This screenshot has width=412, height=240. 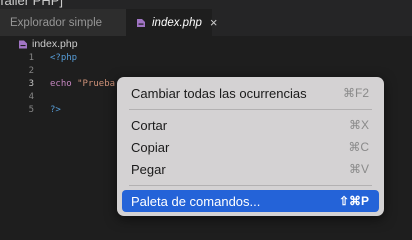 I want to click on line-number: 2, so click(x=31, y=71).